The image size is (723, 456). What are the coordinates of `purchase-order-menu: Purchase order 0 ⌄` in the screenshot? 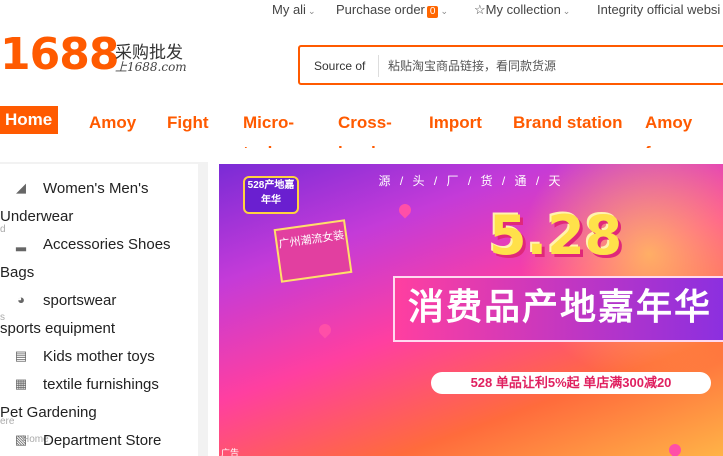 It's located at (392, 10).